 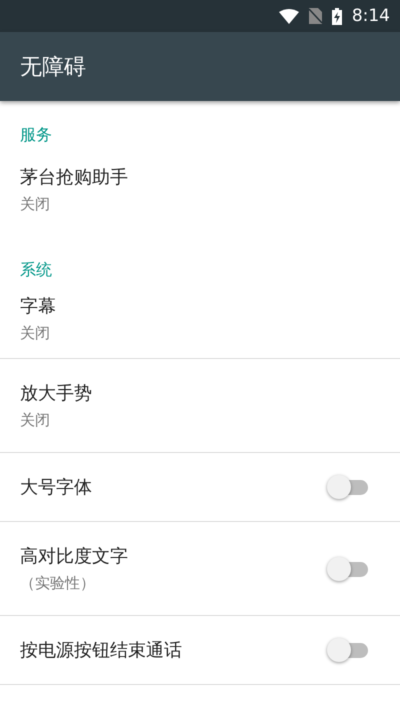 What do you see at coordinates (200, 487) in the screenshot?
I see `settings-item: 大号字体` at bounding box center [200, 487].